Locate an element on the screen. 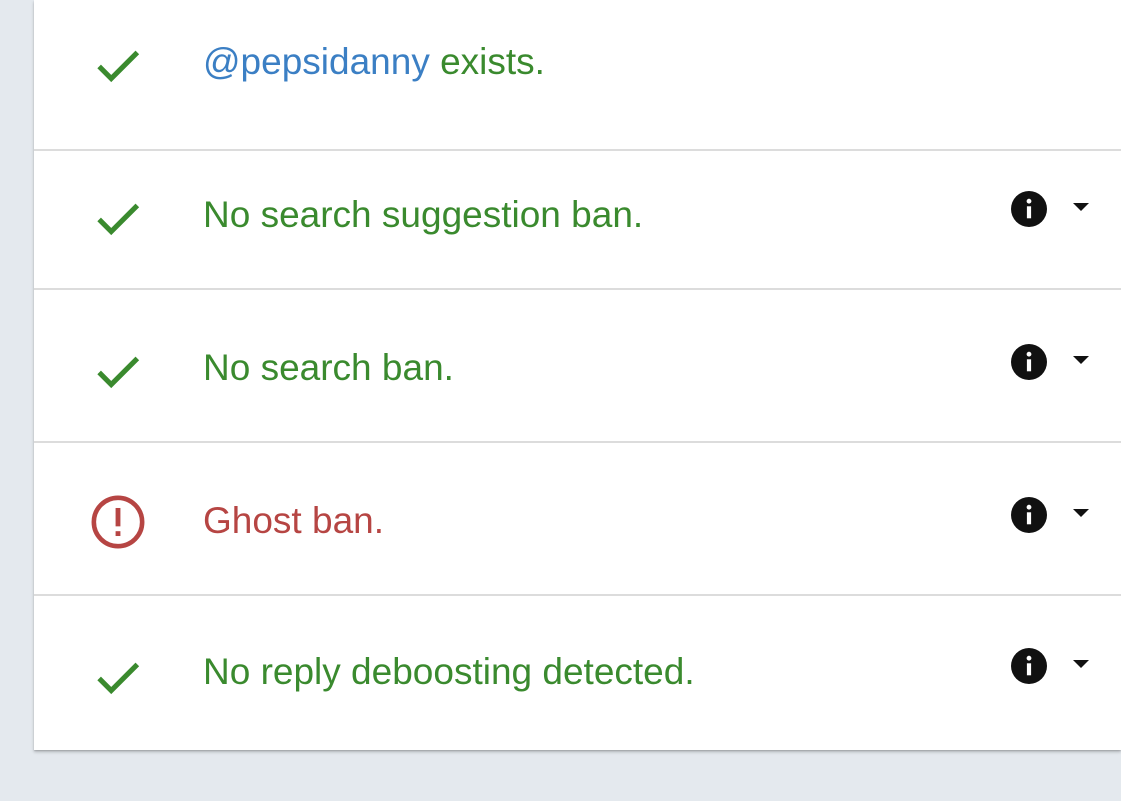 The image size is (1121, 801). account-exists-text: @pepsidanny exists. is located at coordinates (374, 62).